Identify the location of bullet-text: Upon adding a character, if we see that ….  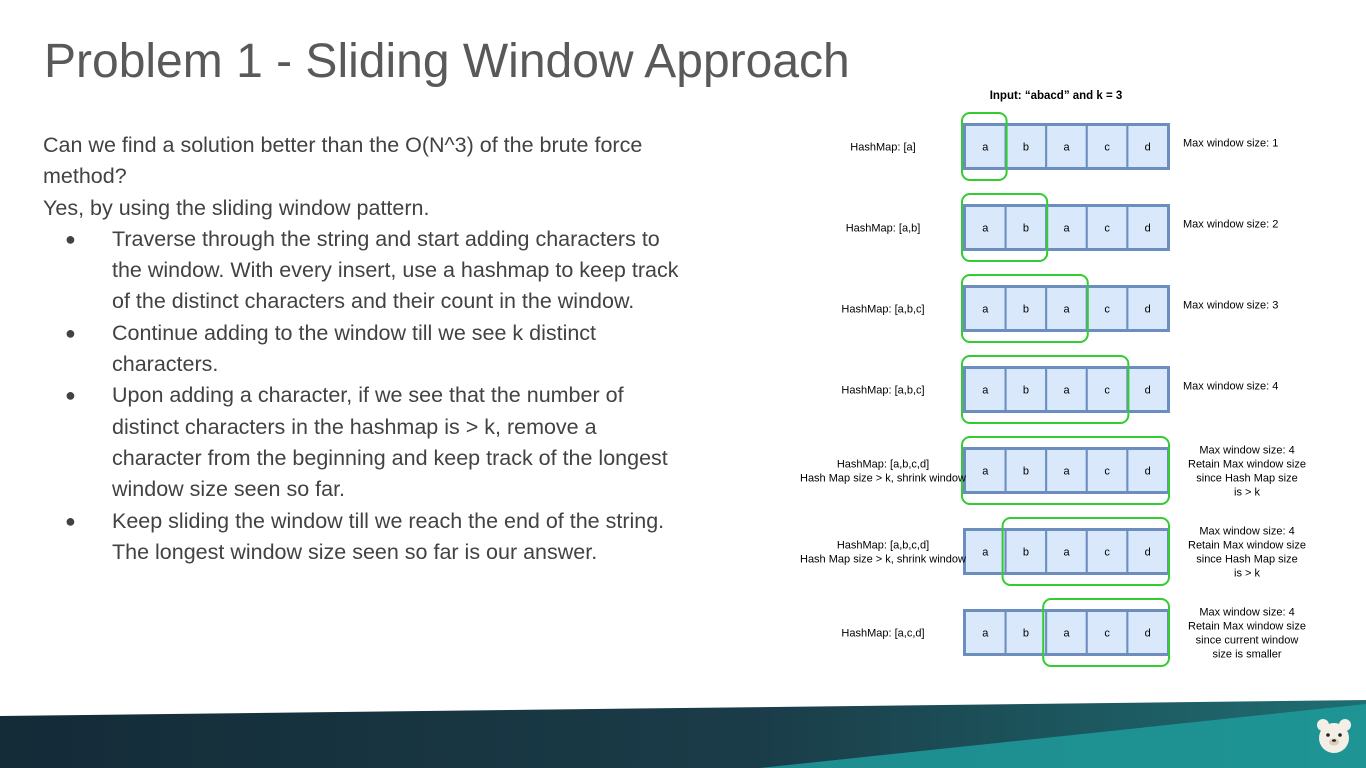
(390, 442).